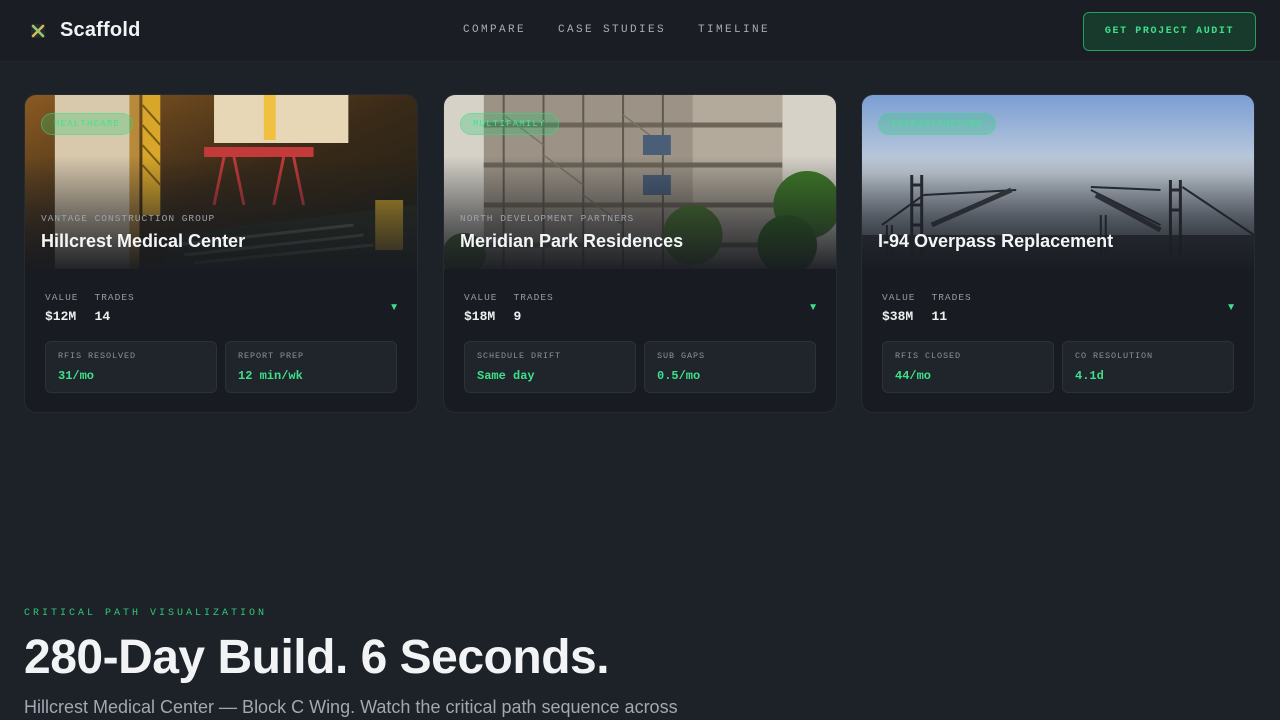  I want to click on project-value: $12M, so click(61, 316).